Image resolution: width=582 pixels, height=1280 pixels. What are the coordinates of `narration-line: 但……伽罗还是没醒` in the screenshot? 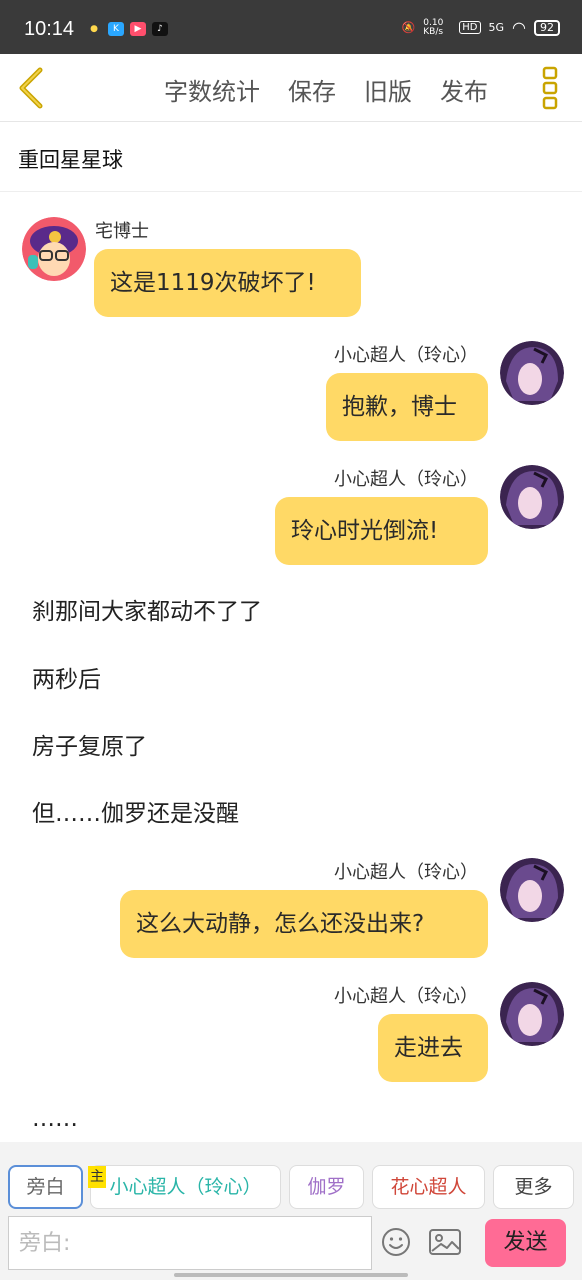 It's located at (135, 811).